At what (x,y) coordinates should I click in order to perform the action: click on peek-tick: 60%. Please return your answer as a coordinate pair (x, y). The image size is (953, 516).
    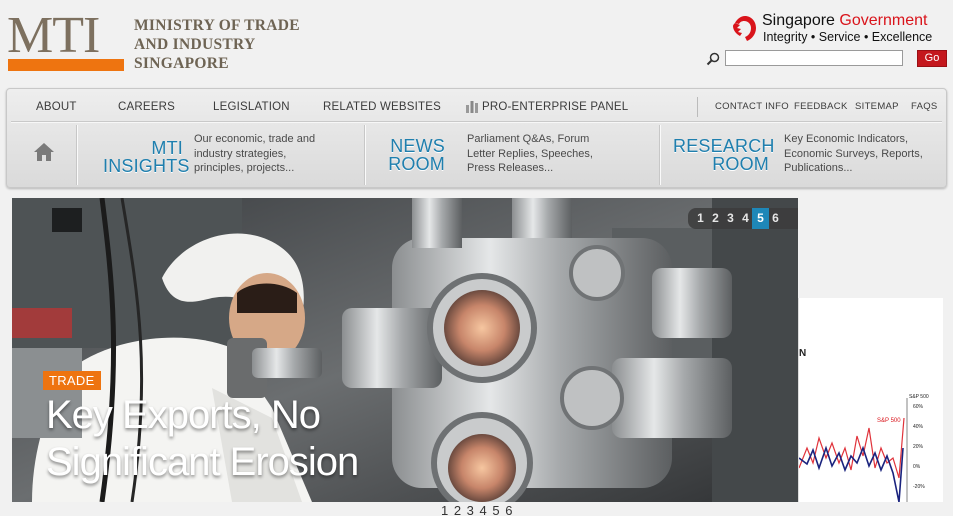
    Looking at the image, I should click on (918, 407).